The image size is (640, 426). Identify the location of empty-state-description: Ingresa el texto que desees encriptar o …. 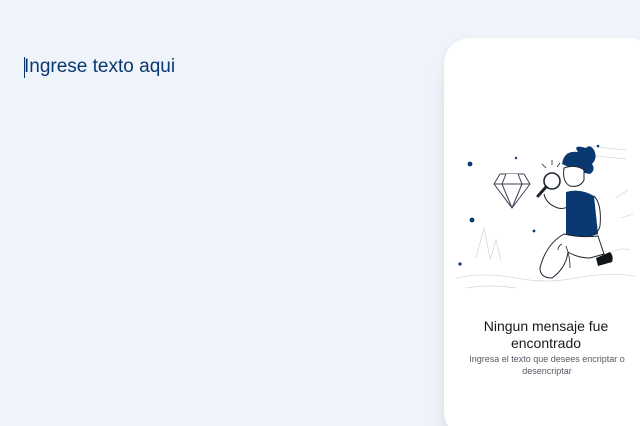
(547, 365).